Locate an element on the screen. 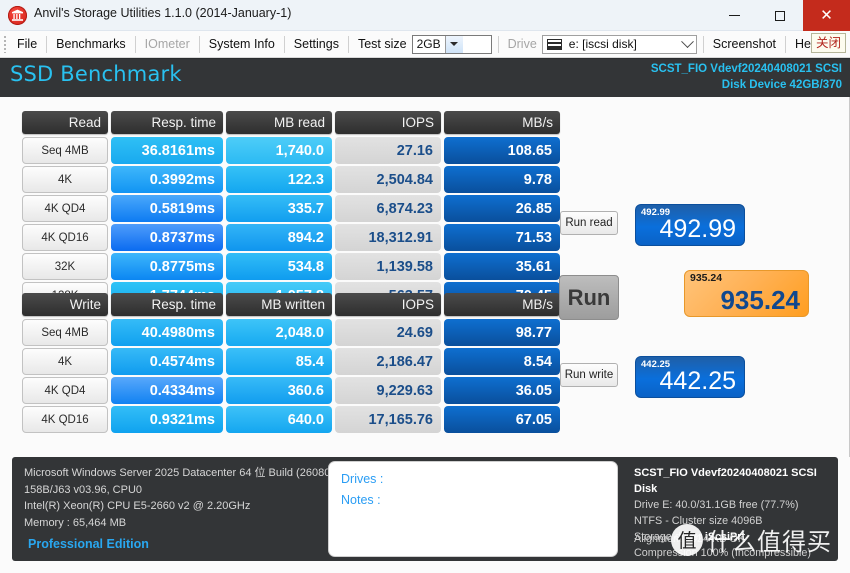 This screenshot has width=850, height=573. read-header-mbs: MB/s is located at coordinates (502, 122).